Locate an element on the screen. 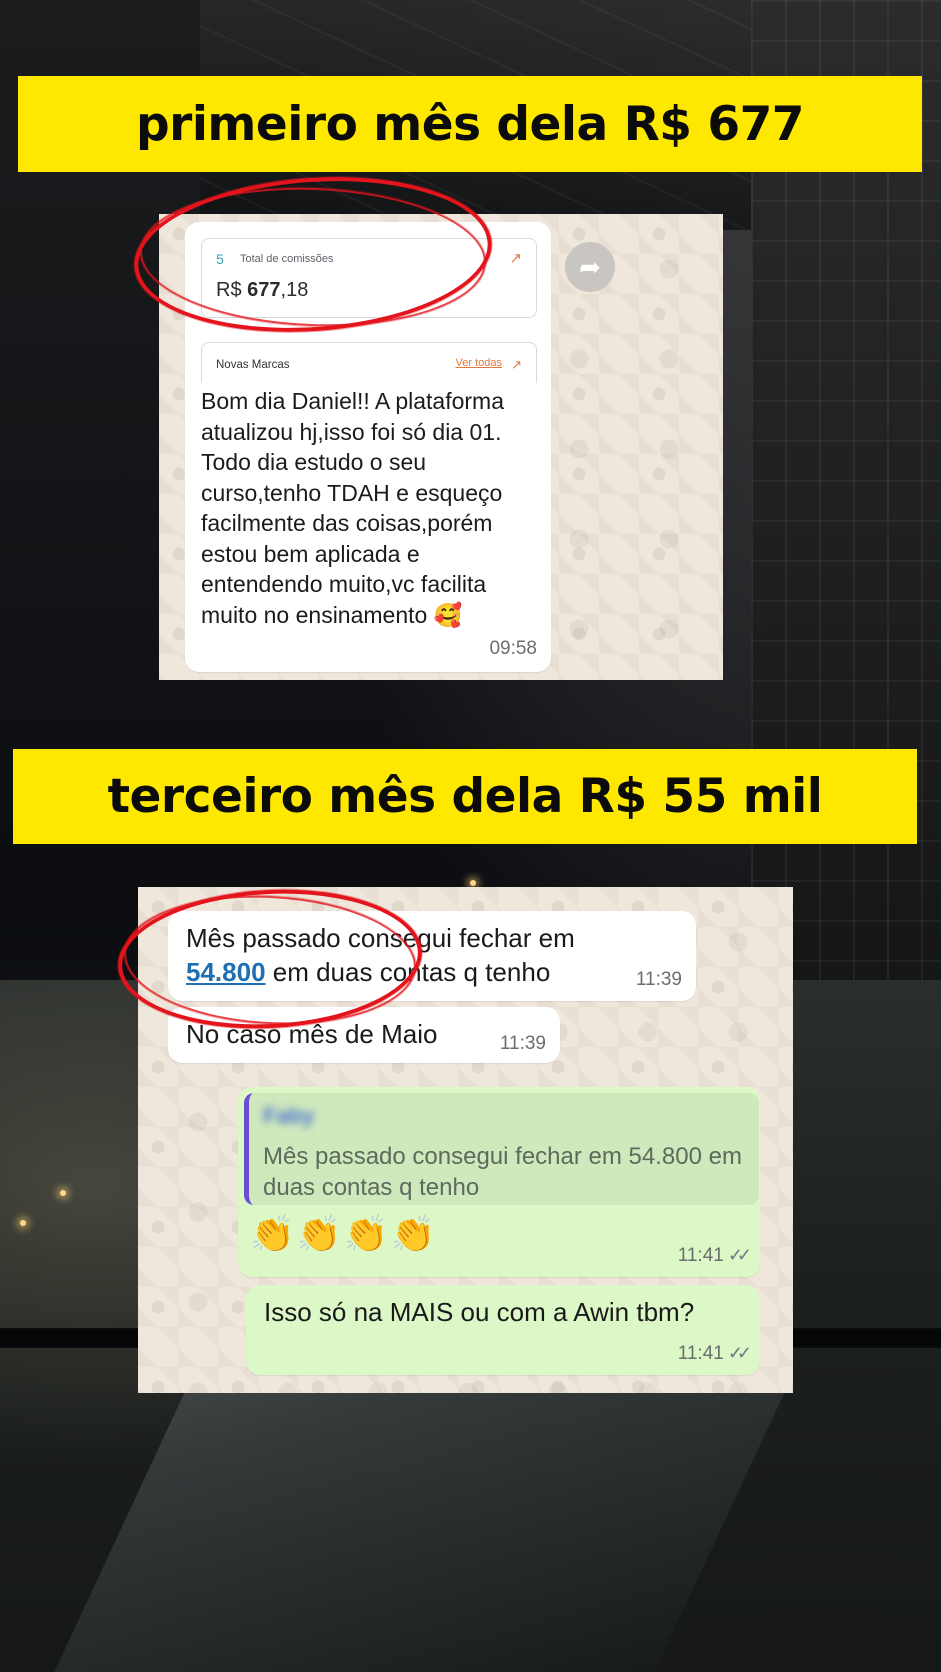 This screenshot has height=1672, width=941. quoted-author: Faby is located at coordinates (289, 1115).